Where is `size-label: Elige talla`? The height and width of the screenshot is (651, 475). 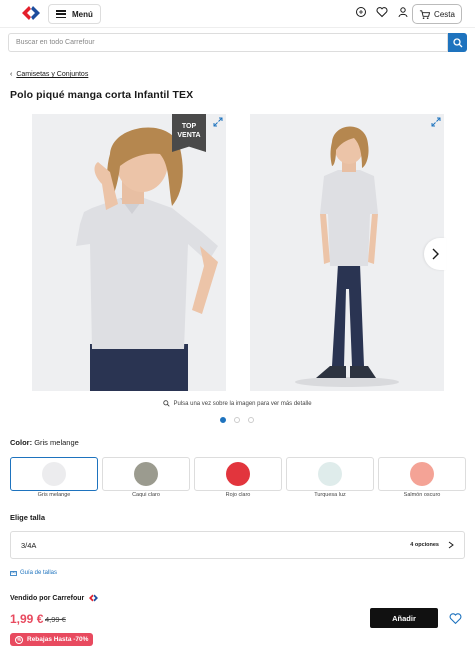 size-label: Elige talla is located at coordinates (28, 517).